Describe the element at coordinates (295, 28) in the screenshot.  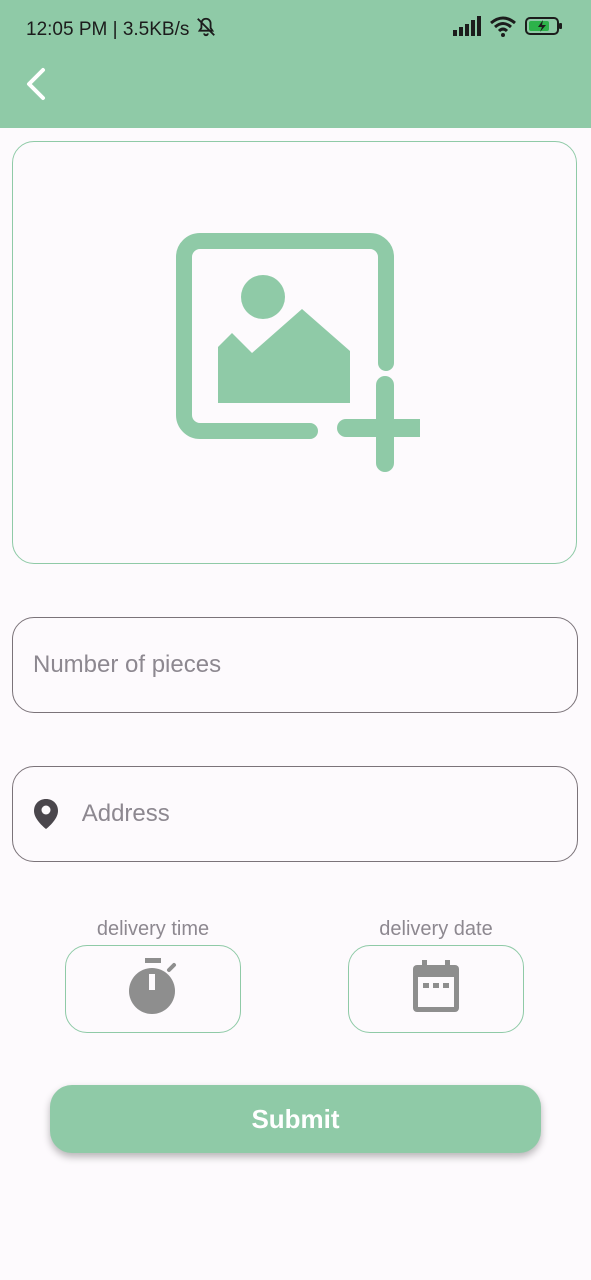
I see `status-bar: 12:05 PM | 3.5KB/s` at that location.